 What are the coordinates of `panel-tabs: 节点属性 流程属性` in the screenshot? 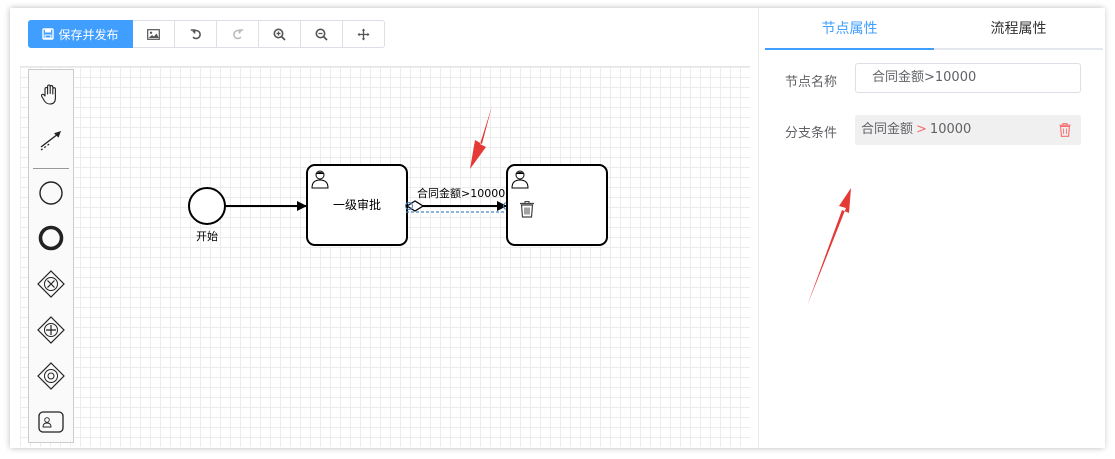 It's located at (934, 33).